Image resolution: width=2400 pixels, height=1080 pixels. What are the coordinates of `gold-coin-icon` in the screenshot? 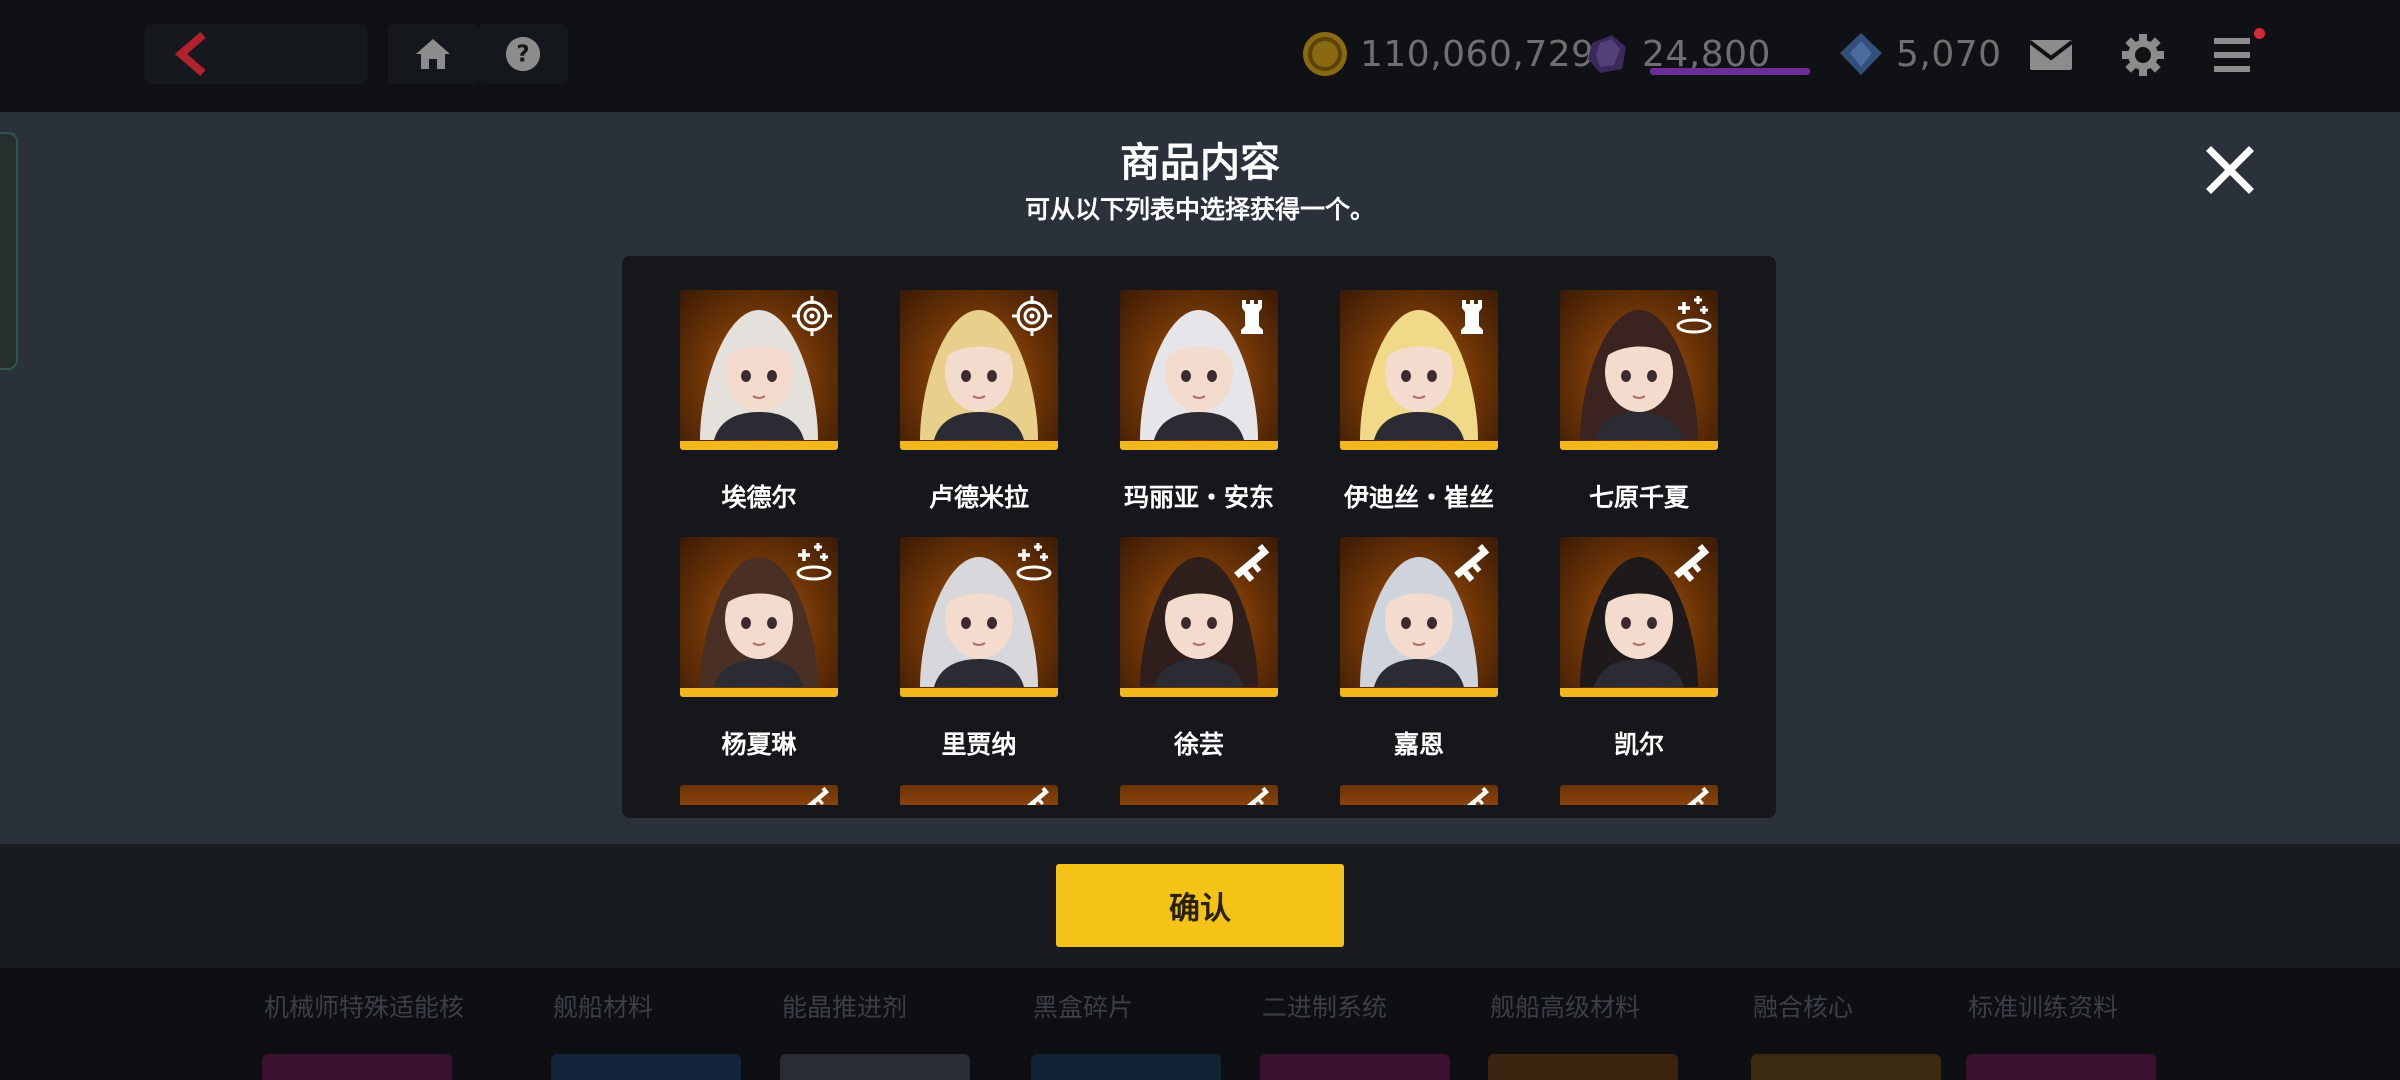 It's located at (1325, 54).